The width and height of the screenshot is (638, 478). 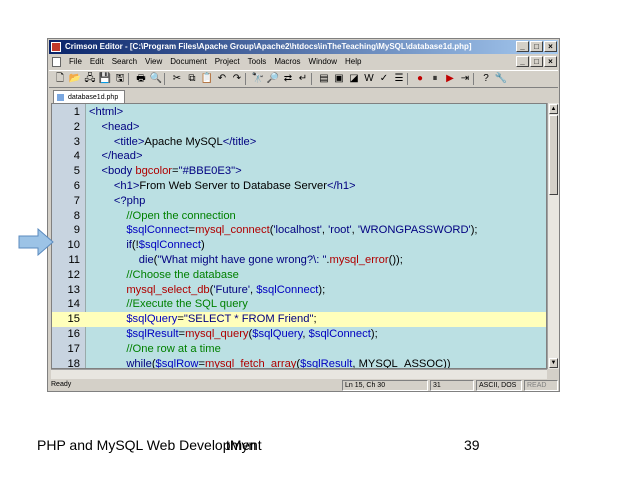 What do you see at coordinates (75, 62) in the screenshot?
I see `menu-file: File` at bounding box center [75, 62].